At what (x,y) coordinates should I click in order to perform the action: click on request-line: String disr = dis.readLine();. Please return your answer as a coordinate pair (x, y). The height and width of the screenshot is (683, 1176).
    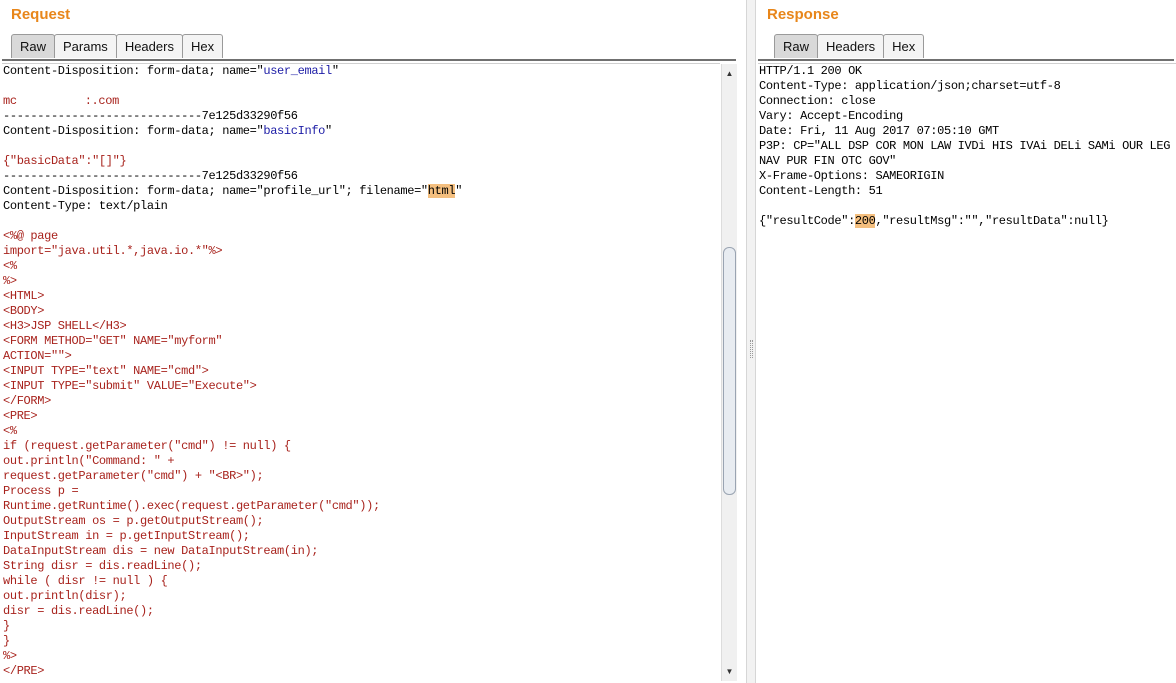
    Looking at the image, I should click on (361, 566).